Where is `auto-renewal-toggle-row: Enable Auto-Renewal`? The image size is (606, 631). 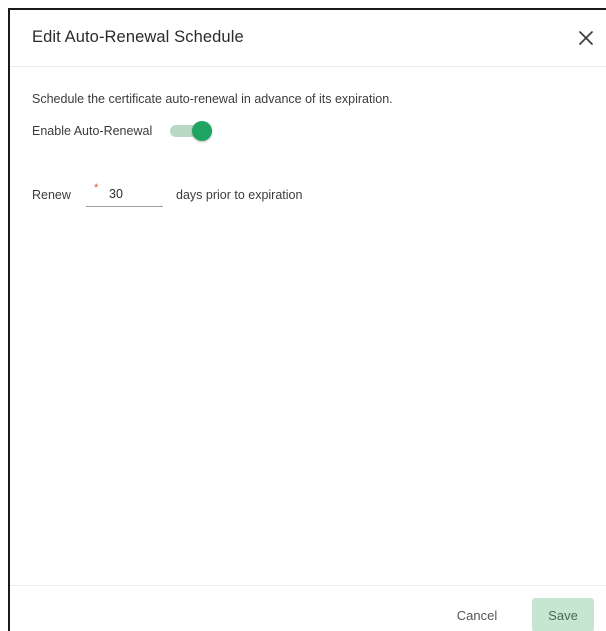 auto-renewal-toggle-row: Enable Auto-Renewal is located at coordinates (122, 131).